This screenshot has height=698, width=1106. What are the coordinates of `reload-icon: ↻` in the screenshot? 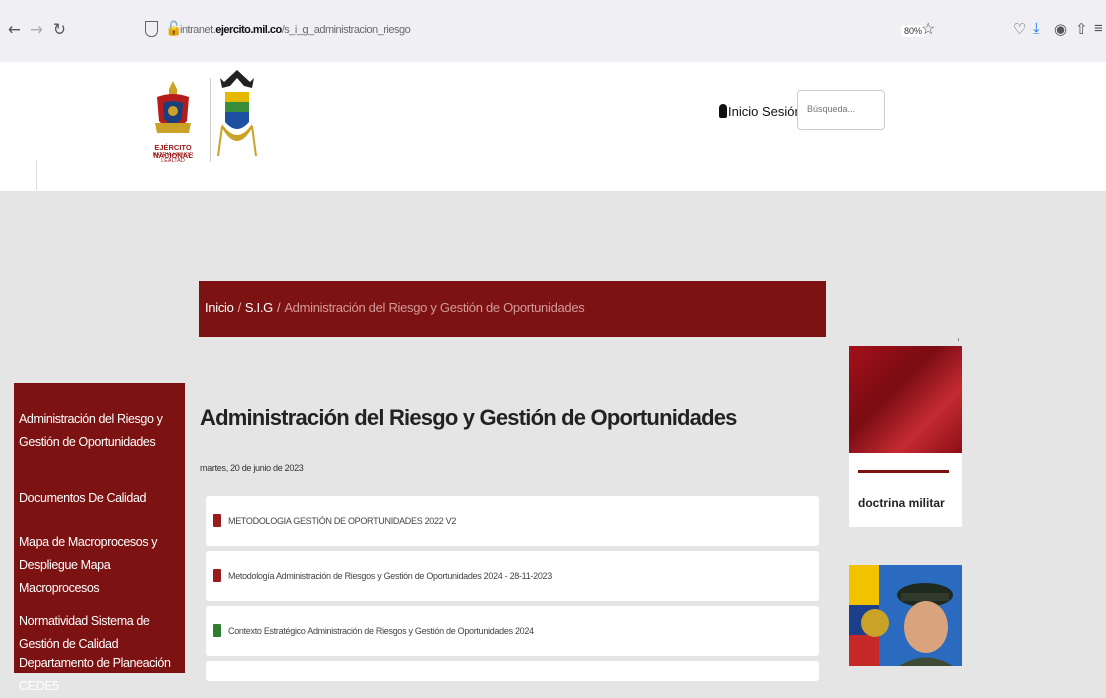 It's located at (59, 30).